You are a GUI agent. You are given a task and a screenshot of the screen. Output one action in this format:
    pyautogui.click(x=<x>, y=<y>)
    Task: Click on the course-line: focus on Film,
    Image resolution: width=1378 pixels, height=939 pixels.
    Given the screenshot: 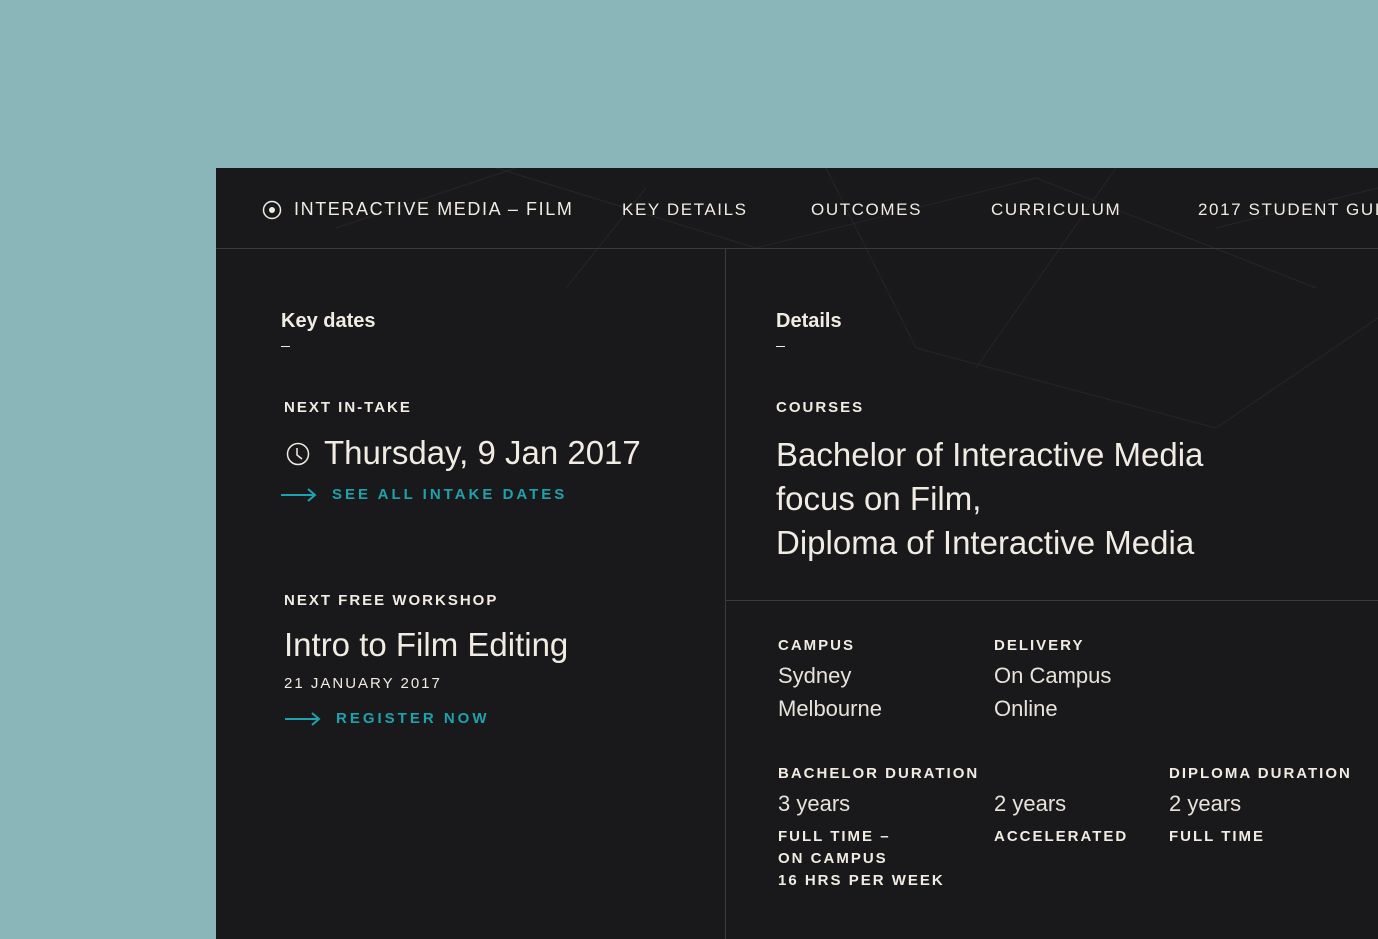 What is the action you would take?
    pyautogui.click(x=879, y=498)
    